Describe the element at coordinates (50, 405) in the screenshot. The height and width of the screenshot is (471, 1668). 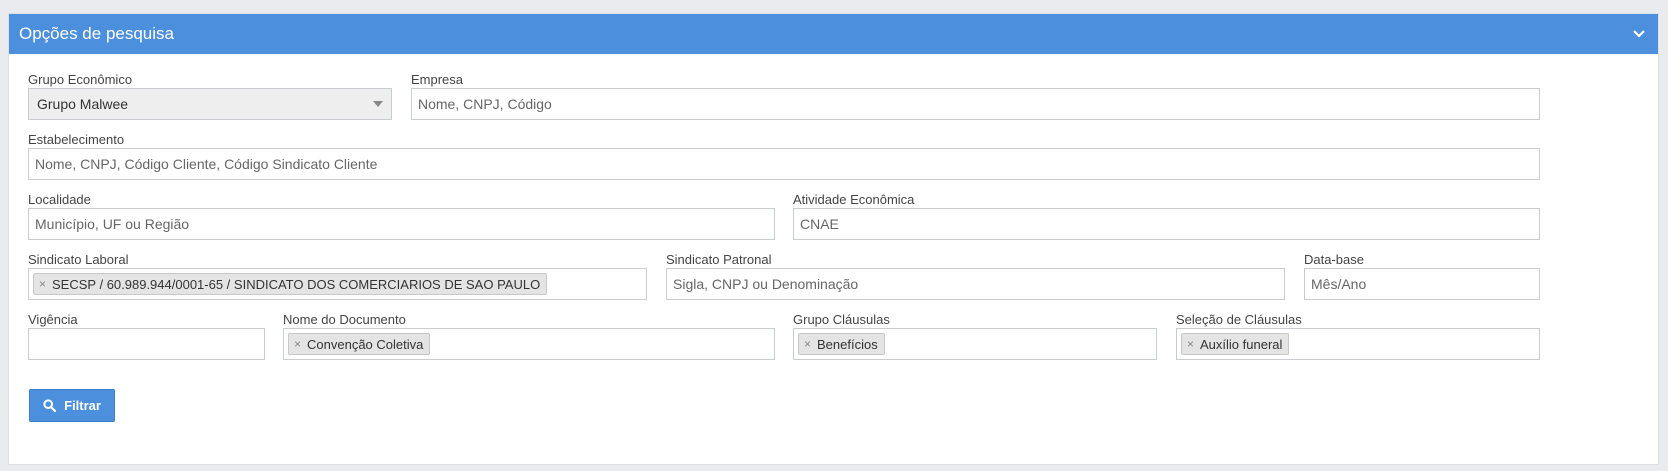
I see `search-icon` at that location.